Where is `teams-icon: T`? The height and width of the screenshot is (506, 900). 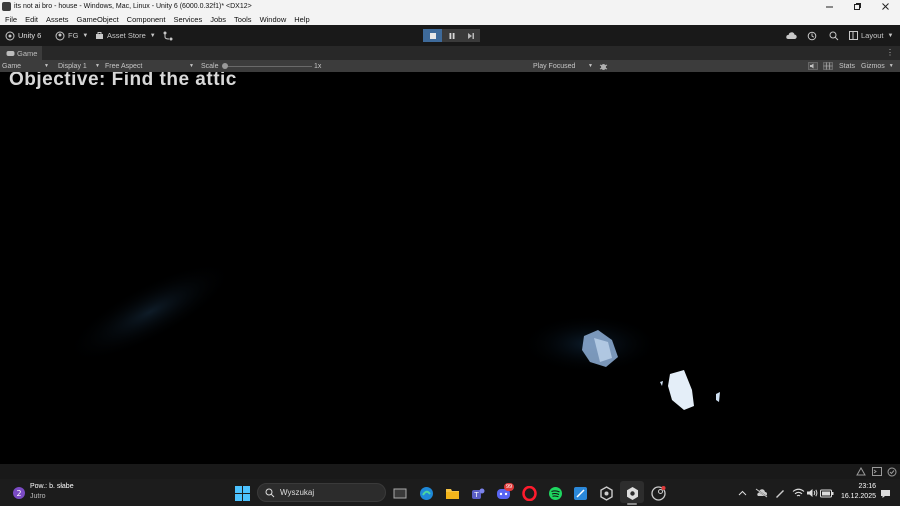 teams-icon: T is located at coordinates (477, 493).